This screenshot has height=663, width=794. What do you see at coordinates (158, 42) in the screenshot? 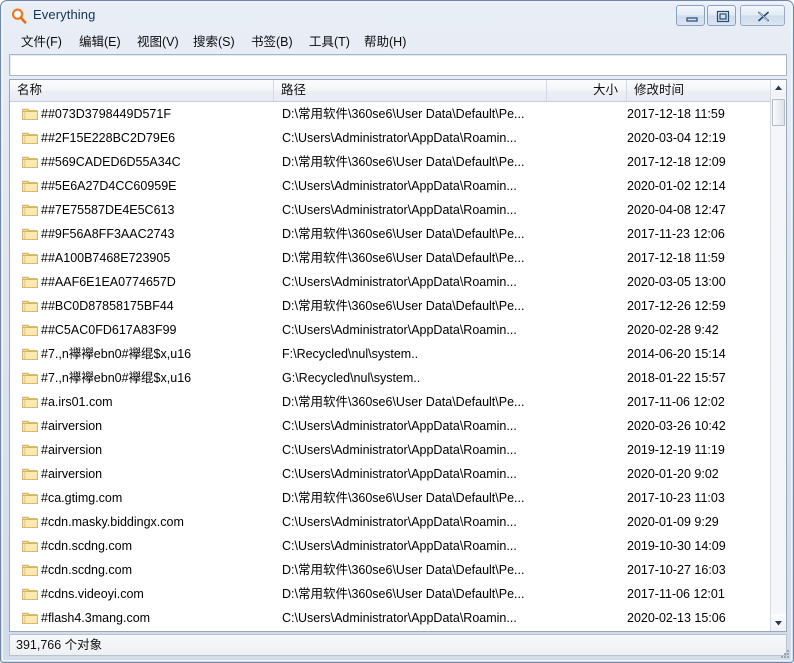
I see `menu-item-2: 视图(V)` at bounding box center [158, 42].